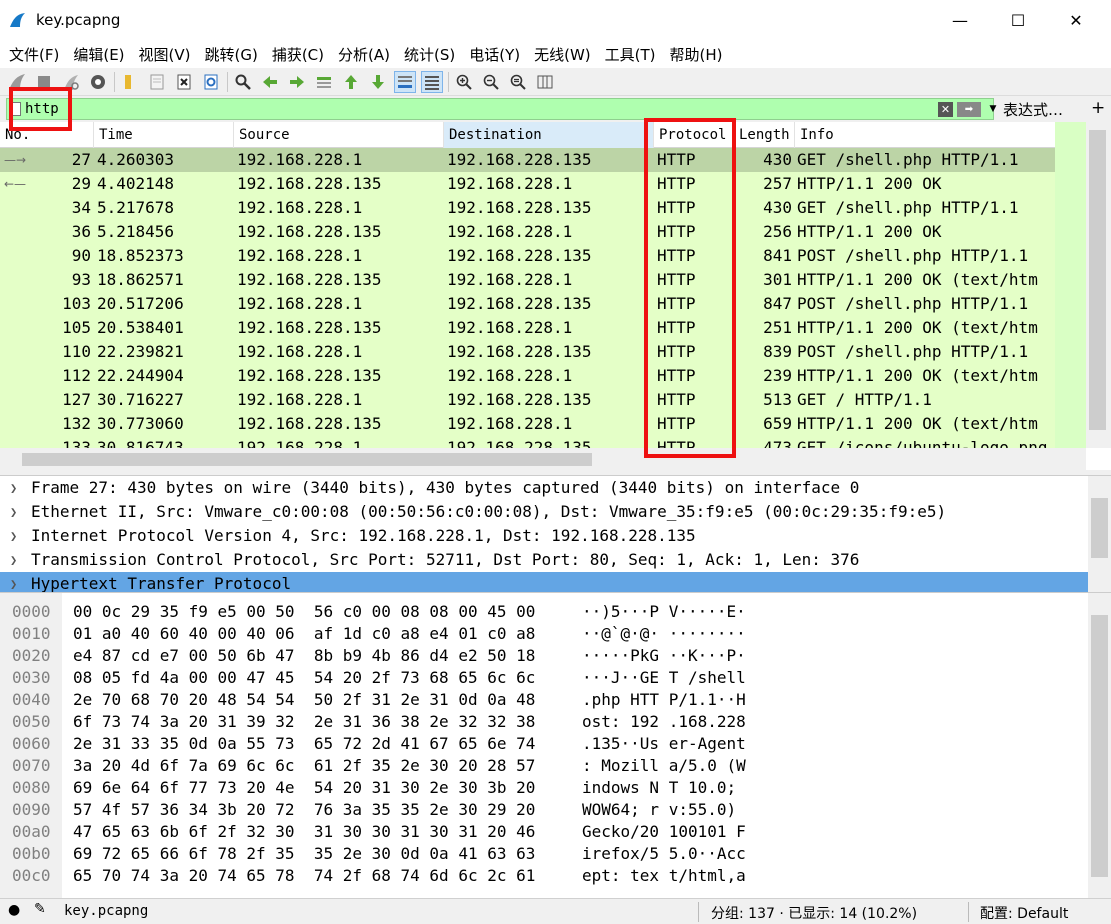  What do you see at coordinates (243, 82) in the screenshot?
I see `find-icon` at bounding box center [243, 82].